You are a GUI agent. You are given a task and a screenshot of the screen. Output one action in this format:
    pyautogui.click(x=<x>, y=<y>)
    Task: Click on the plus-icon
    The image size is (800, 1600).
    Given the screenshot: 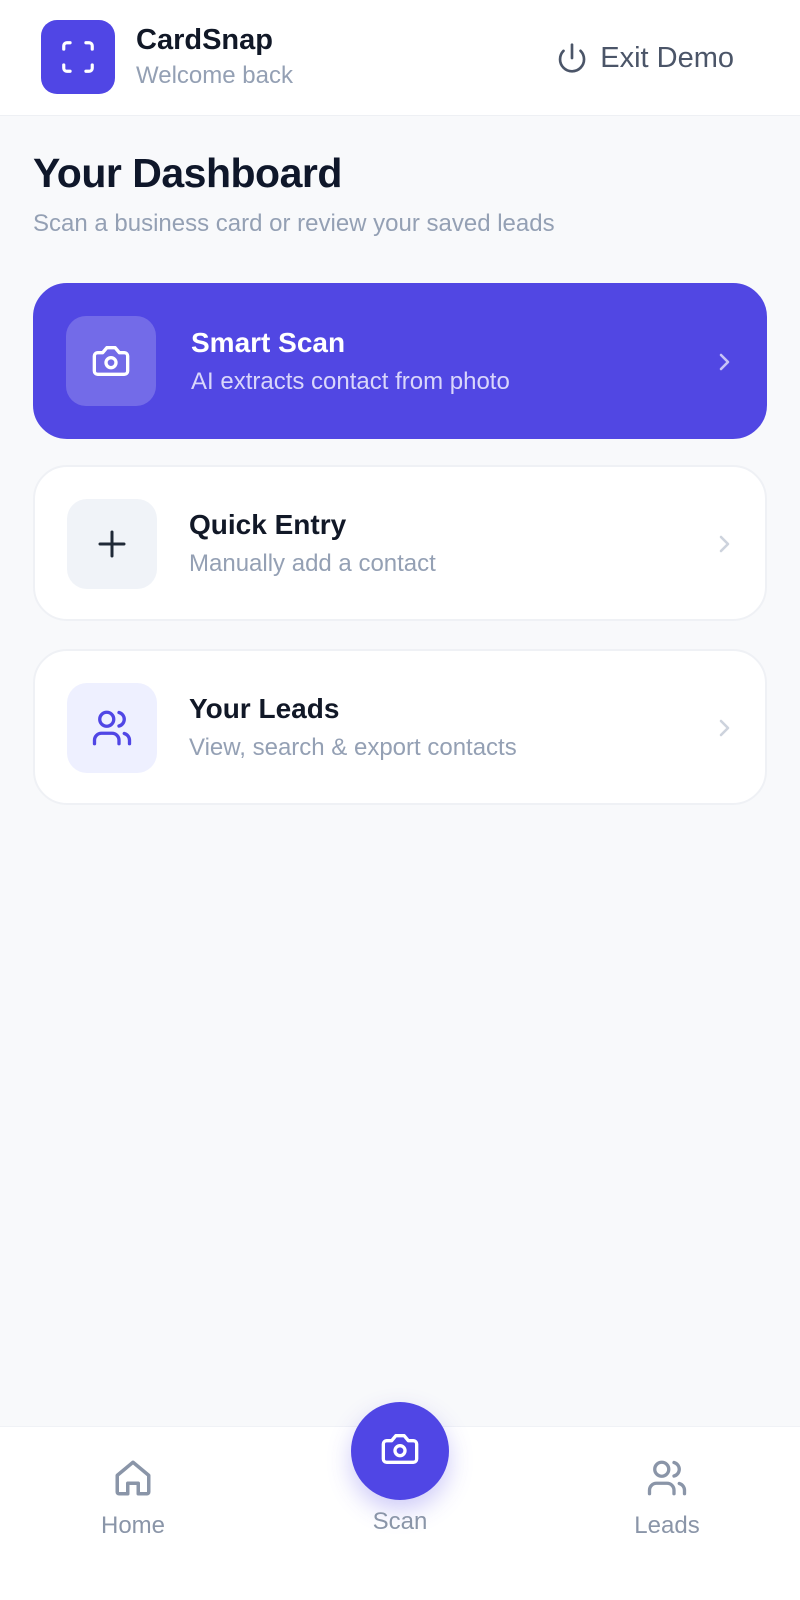 What is the action you would take?
    pyautogui.click(x=112, y=544)
    